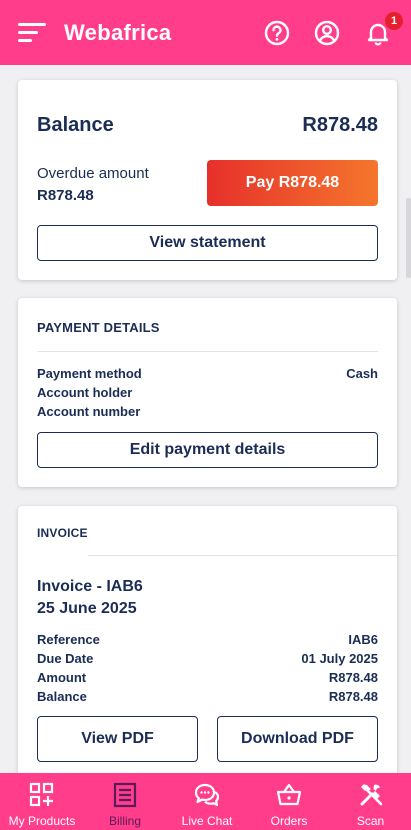 The height and width of the screenshot is (830, 411). Describe the element at coordinates (340, 125) in the screenshot. I see `balance-amount: R878.48` at that location.